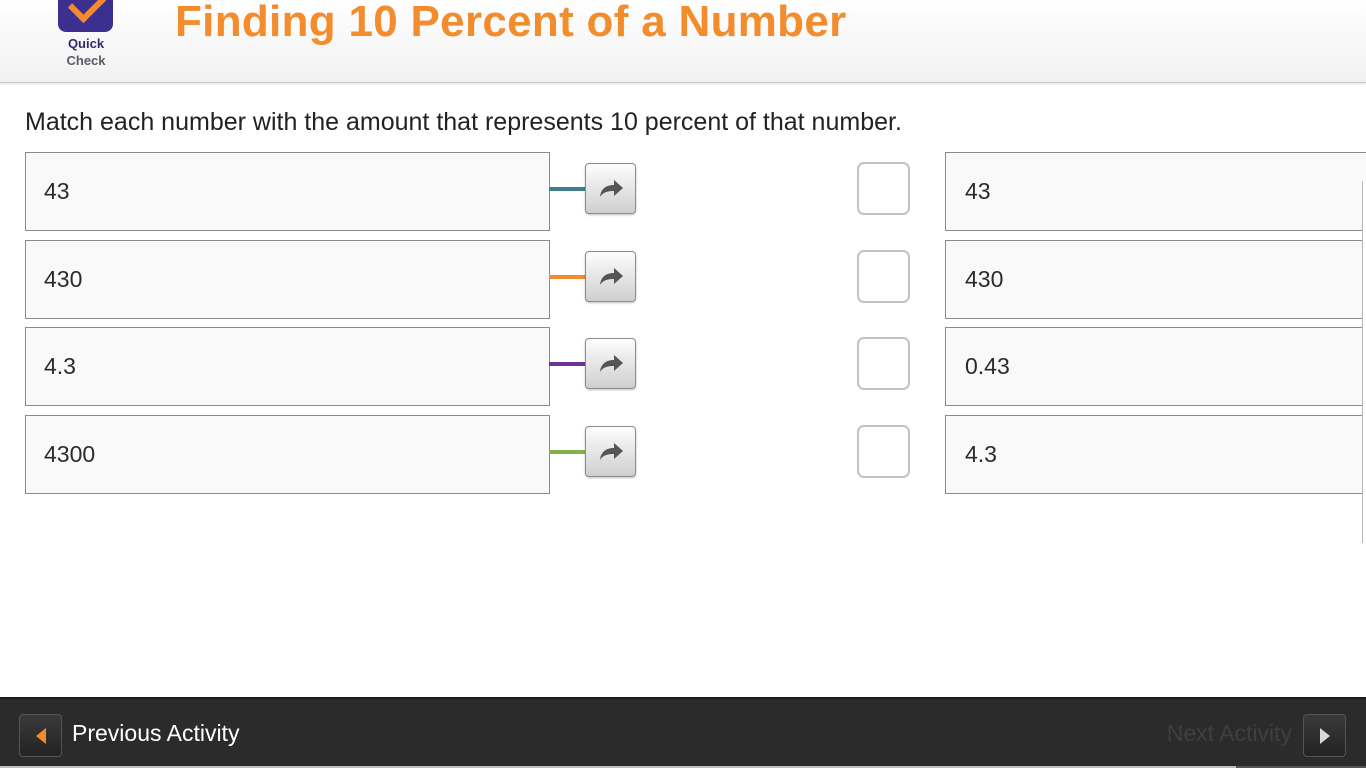  Describe the element at coordinates (987, 366) in the screenshot. I see `right-item-label: 0.43` at that location.